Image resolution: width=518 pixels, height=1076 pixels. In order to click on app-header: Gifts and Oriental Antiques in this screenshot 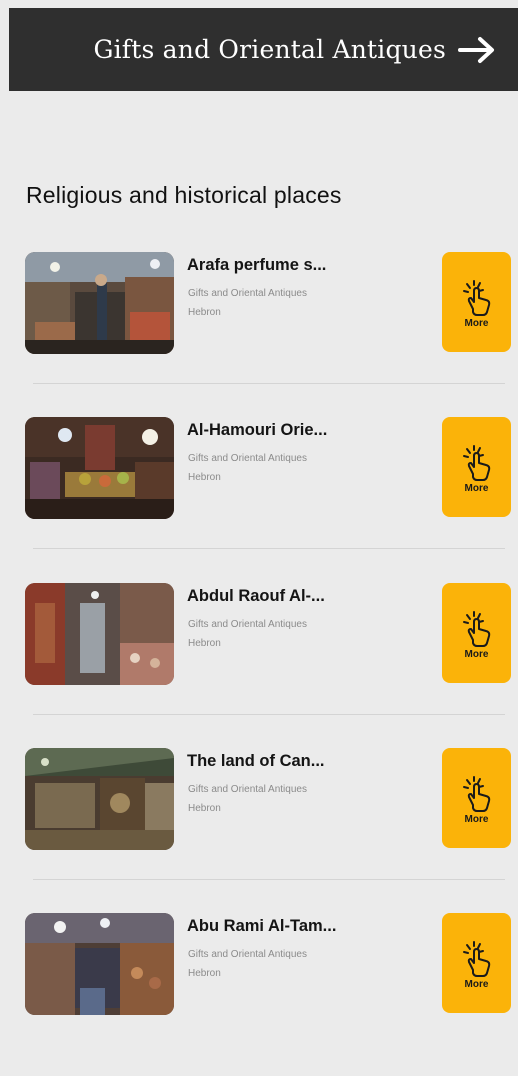, I will do `click(263, 49)`.